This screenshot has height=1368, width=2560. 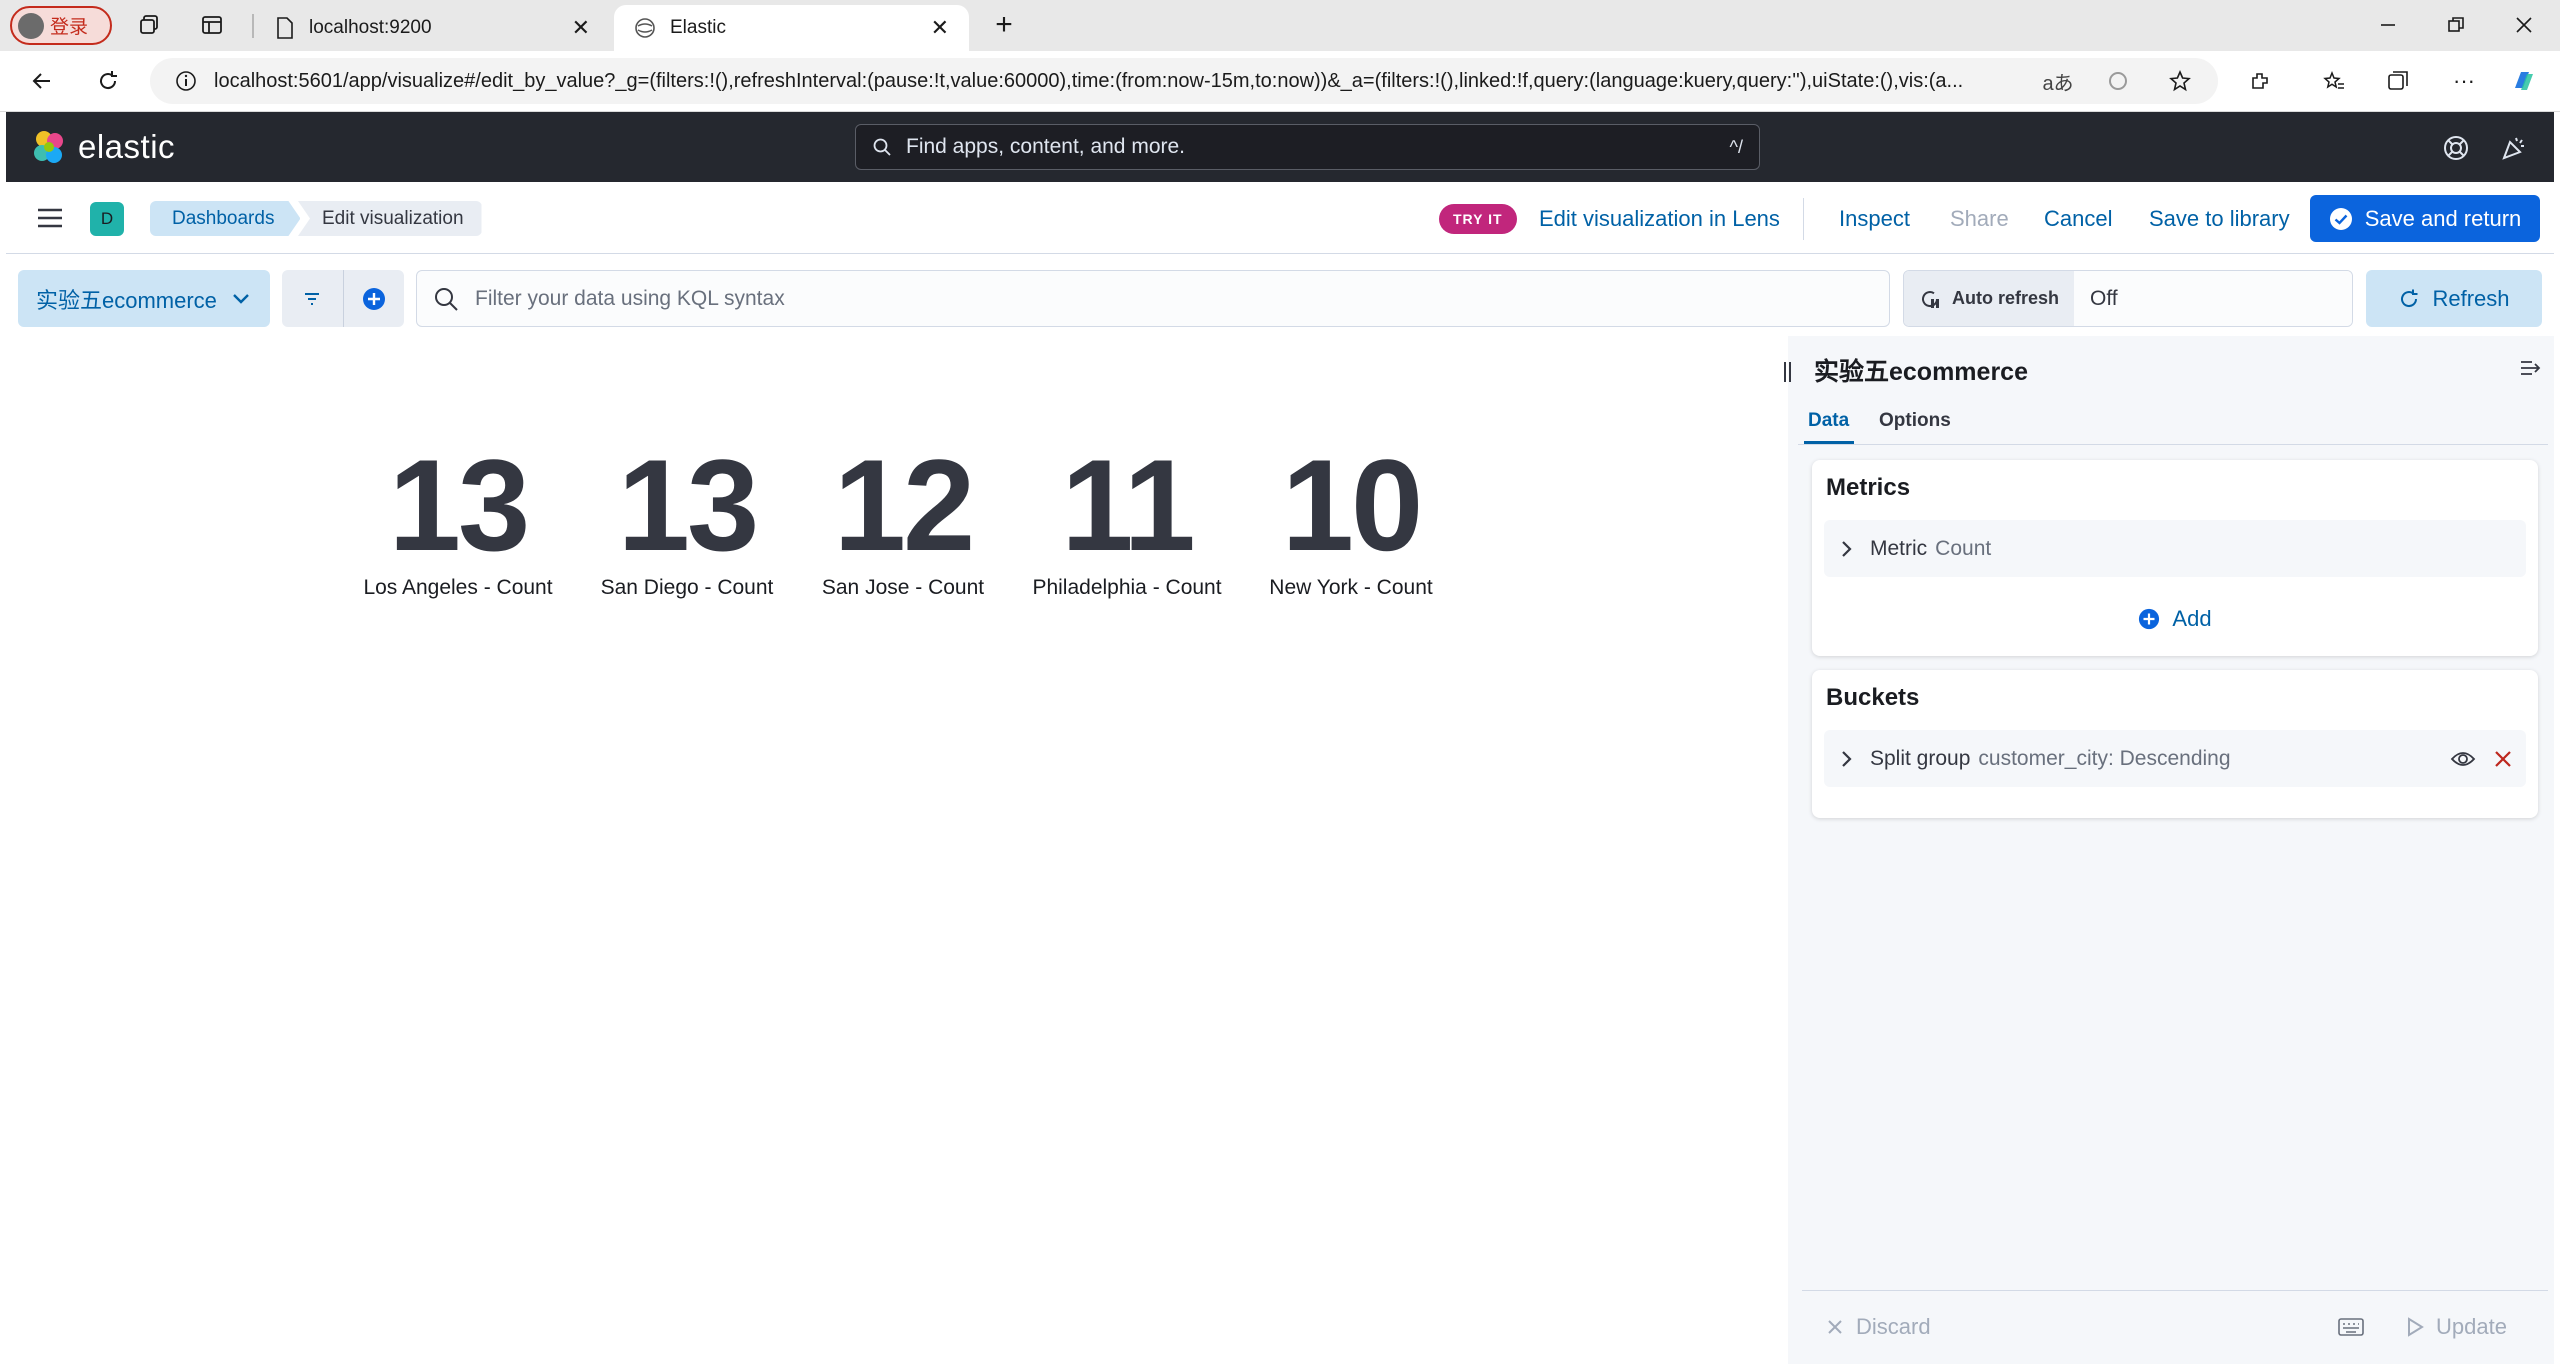 What do you see at coordinates (241, 298) in the screenshot?
I see `chevron-down-icon` at bounding box center [241, 298].